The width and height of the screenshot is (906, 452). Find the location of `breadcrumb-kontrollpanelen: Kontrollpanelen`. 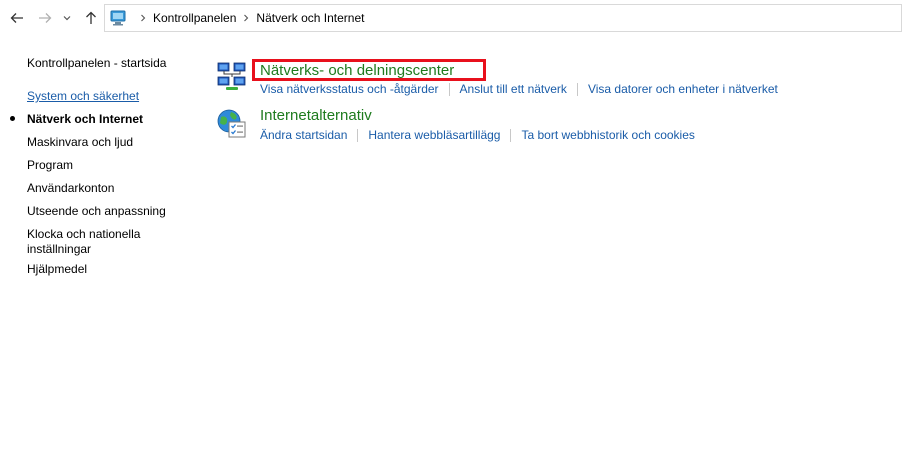

breadcrumb-kontrollpanelen: Kontrollpanelen is located at coordinates (194, 18).